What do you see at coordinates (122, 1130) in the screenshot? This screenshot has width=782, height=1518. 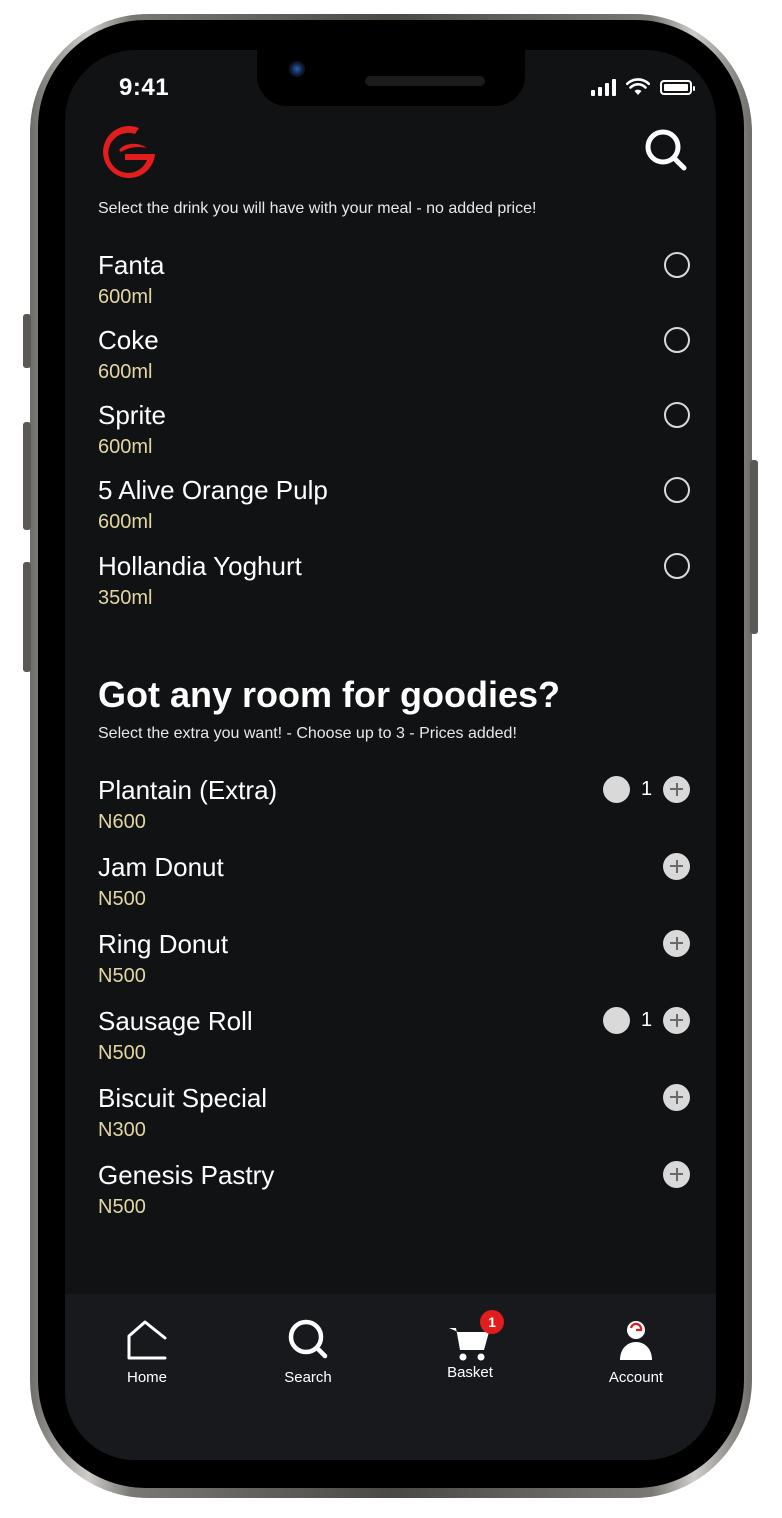 I see `extra-price: N300` at bounding box center [122, 1130].